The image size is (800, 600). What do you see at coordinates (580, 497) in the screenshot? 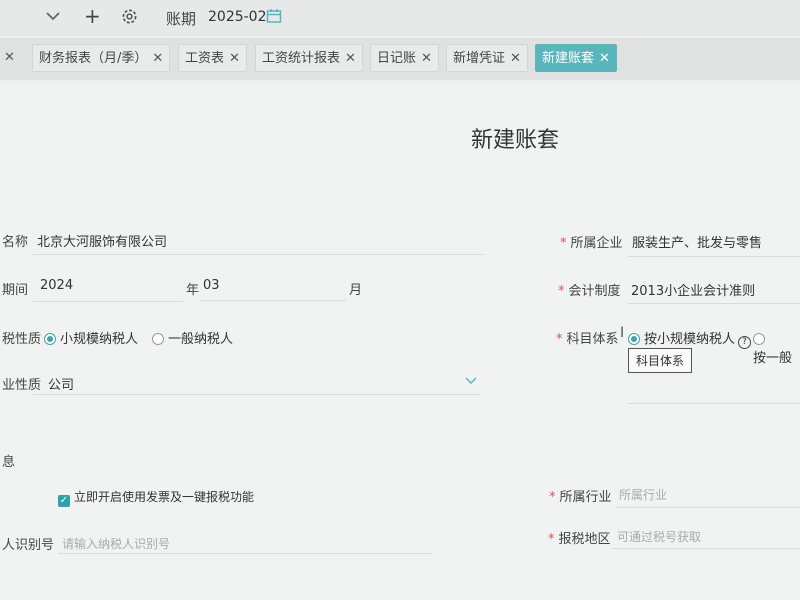
I see `industry-label: * 所属行业` at bounding box center [580, 497].